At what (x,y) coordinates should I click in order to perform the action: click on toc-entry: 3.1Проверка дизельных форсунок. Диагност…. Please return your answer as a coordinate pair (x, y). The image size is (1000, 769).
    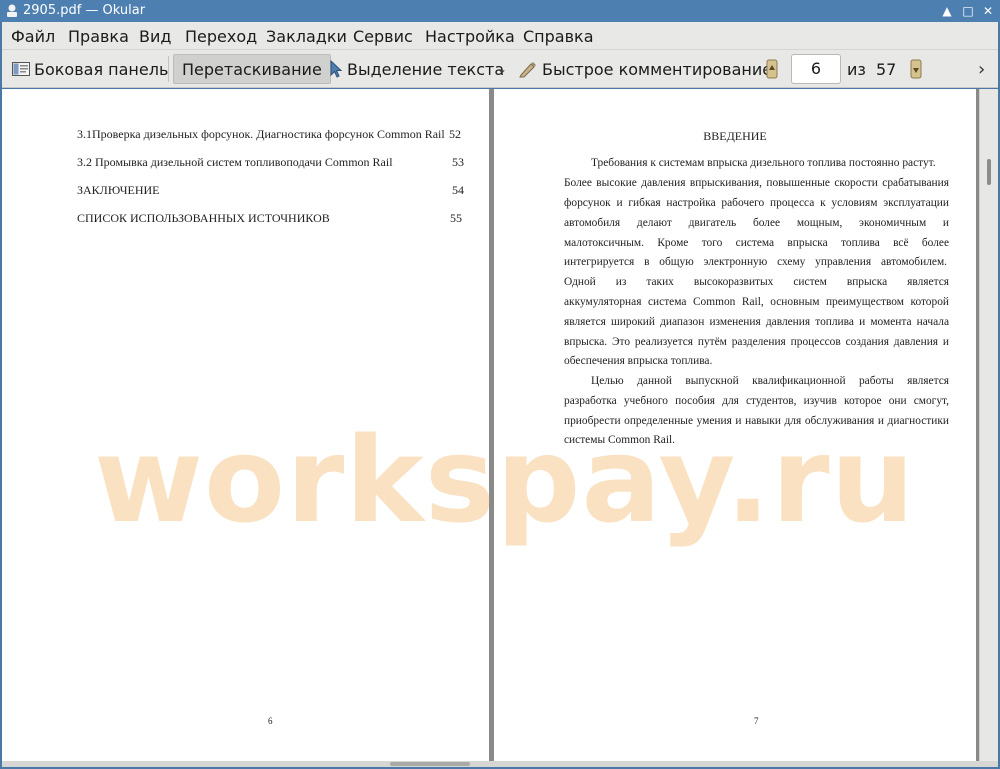
    Looking at the image, I should click on (261, 134).